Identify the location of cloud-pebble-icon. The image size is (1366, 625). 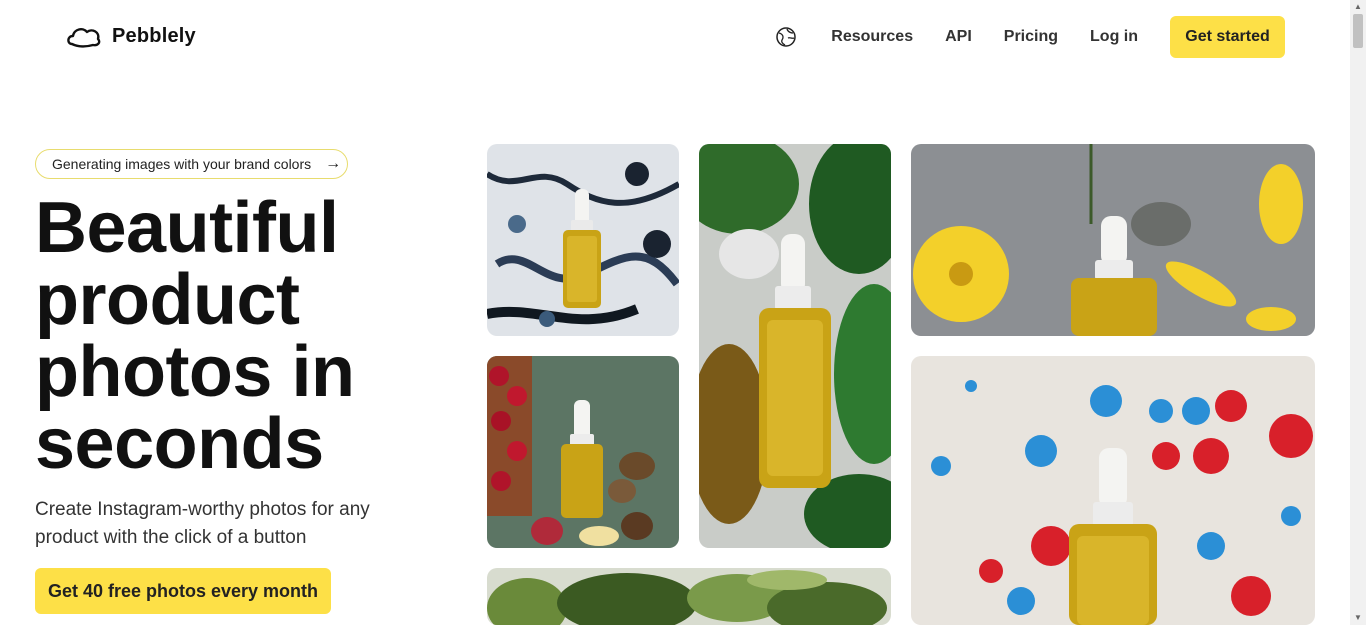
(84, 38).